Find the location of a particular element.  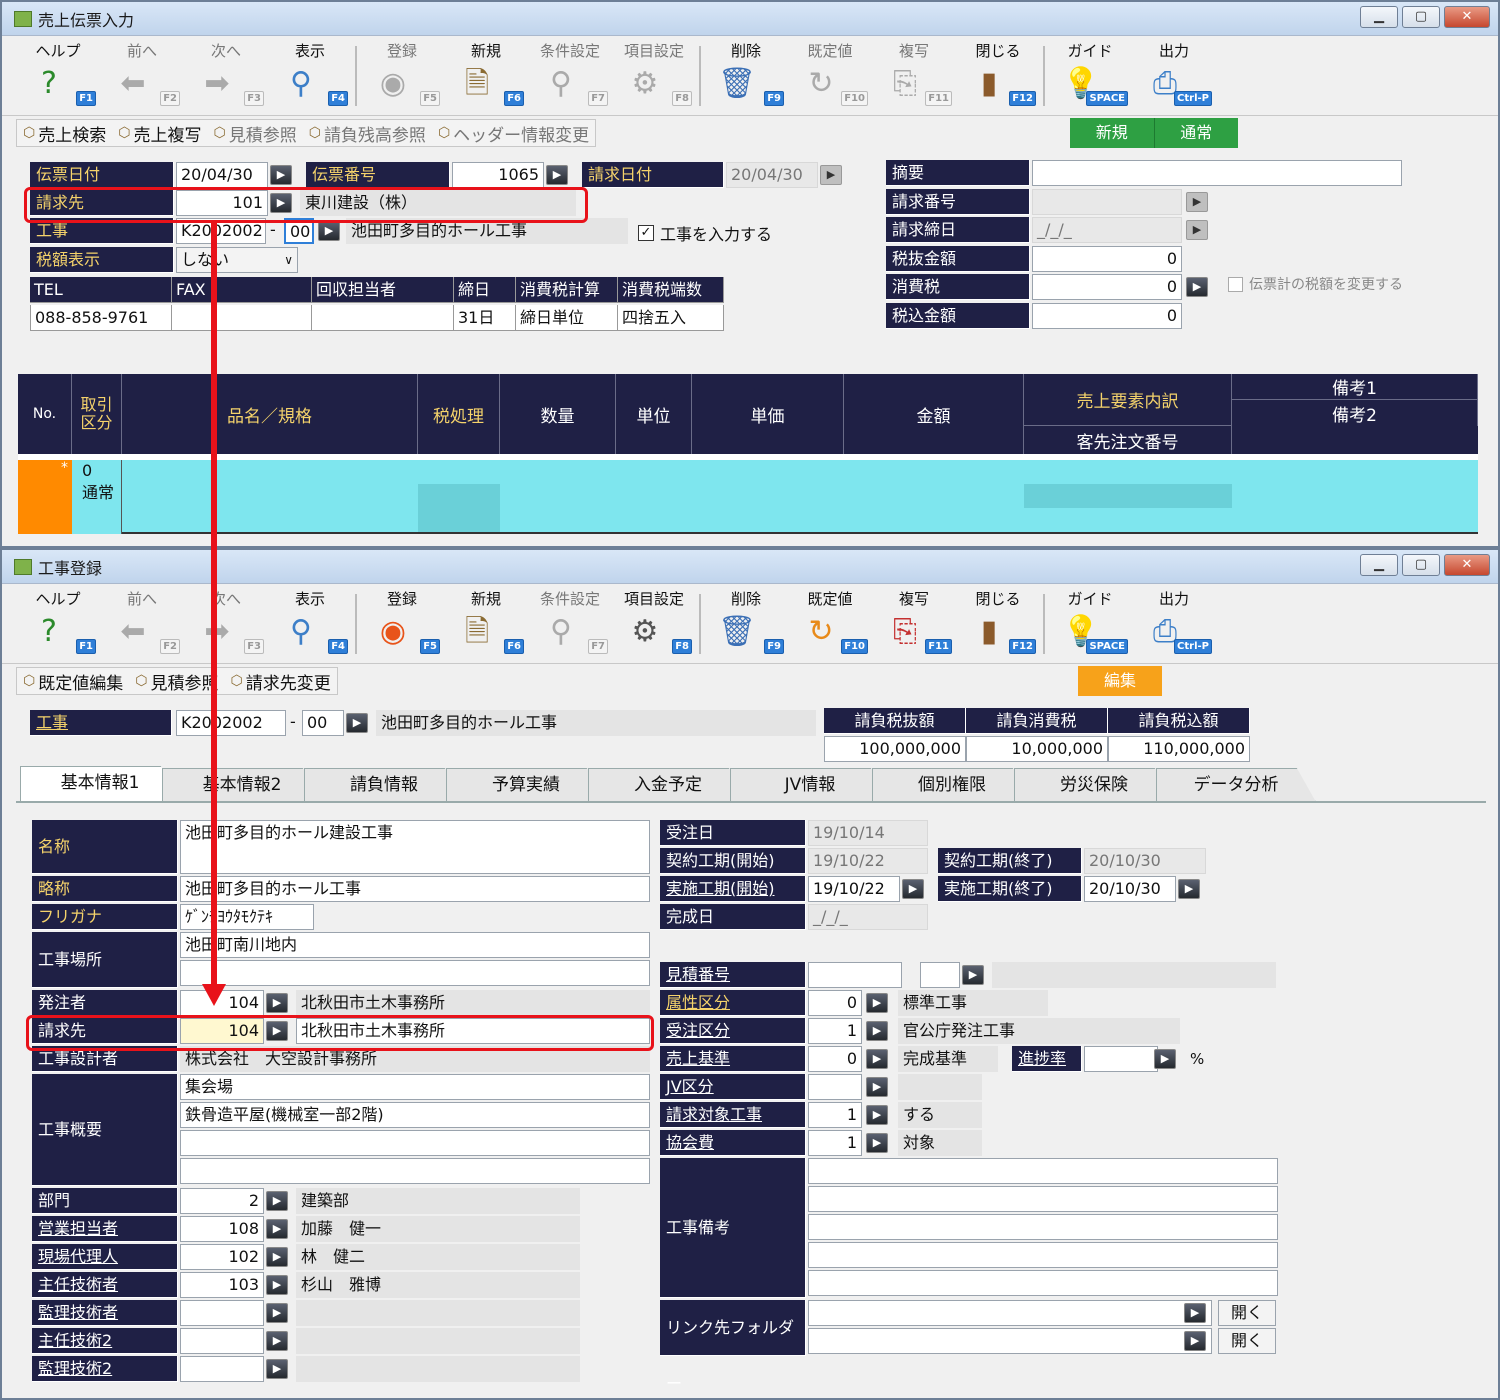

tab-5: 入金予定 is located at coordinates (668, 785).